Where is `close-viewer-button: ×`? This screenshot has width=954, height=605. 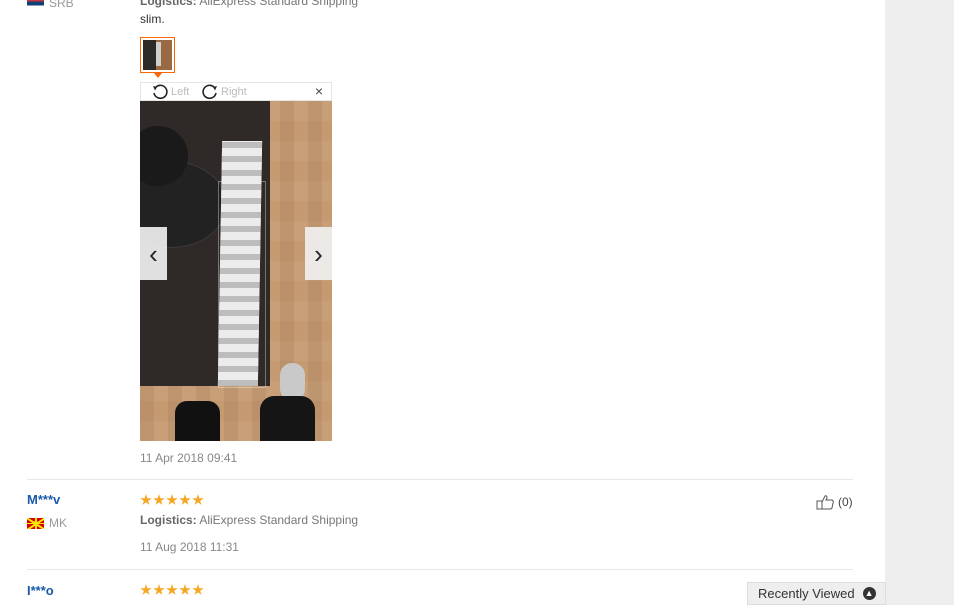
close-viewer-button: × is located at coordinates (319, 91).